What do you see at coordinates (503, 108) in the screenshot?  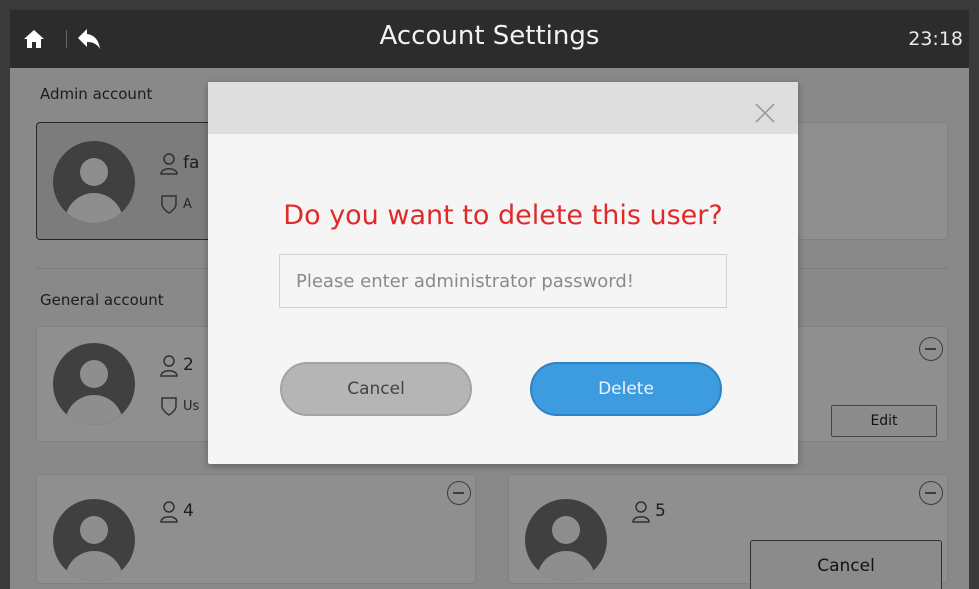 I see `dialog-header` at bounding box center [503, 108].